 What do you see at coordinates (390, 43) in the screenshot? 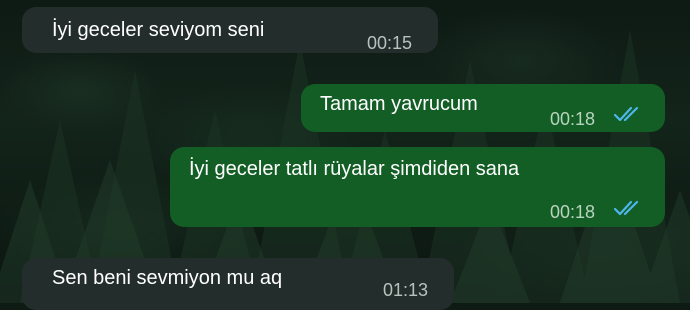
I see `message-timestamp: 00:15` at bounding box center [390, 43].